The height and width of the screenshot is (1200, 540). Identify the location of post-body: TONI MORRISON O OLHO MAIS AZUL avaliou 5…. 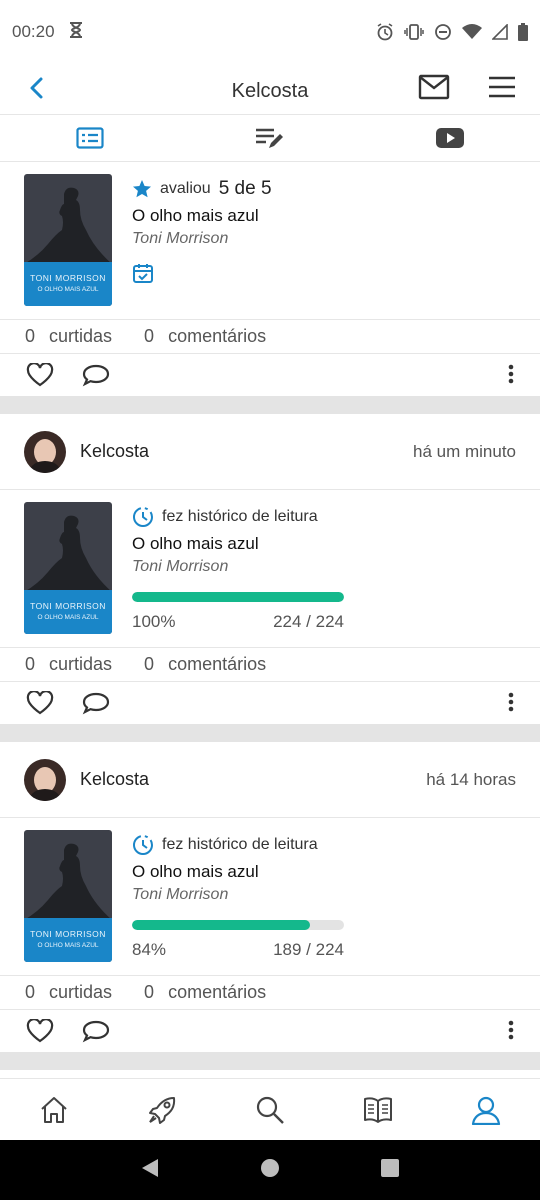
(270, 241).